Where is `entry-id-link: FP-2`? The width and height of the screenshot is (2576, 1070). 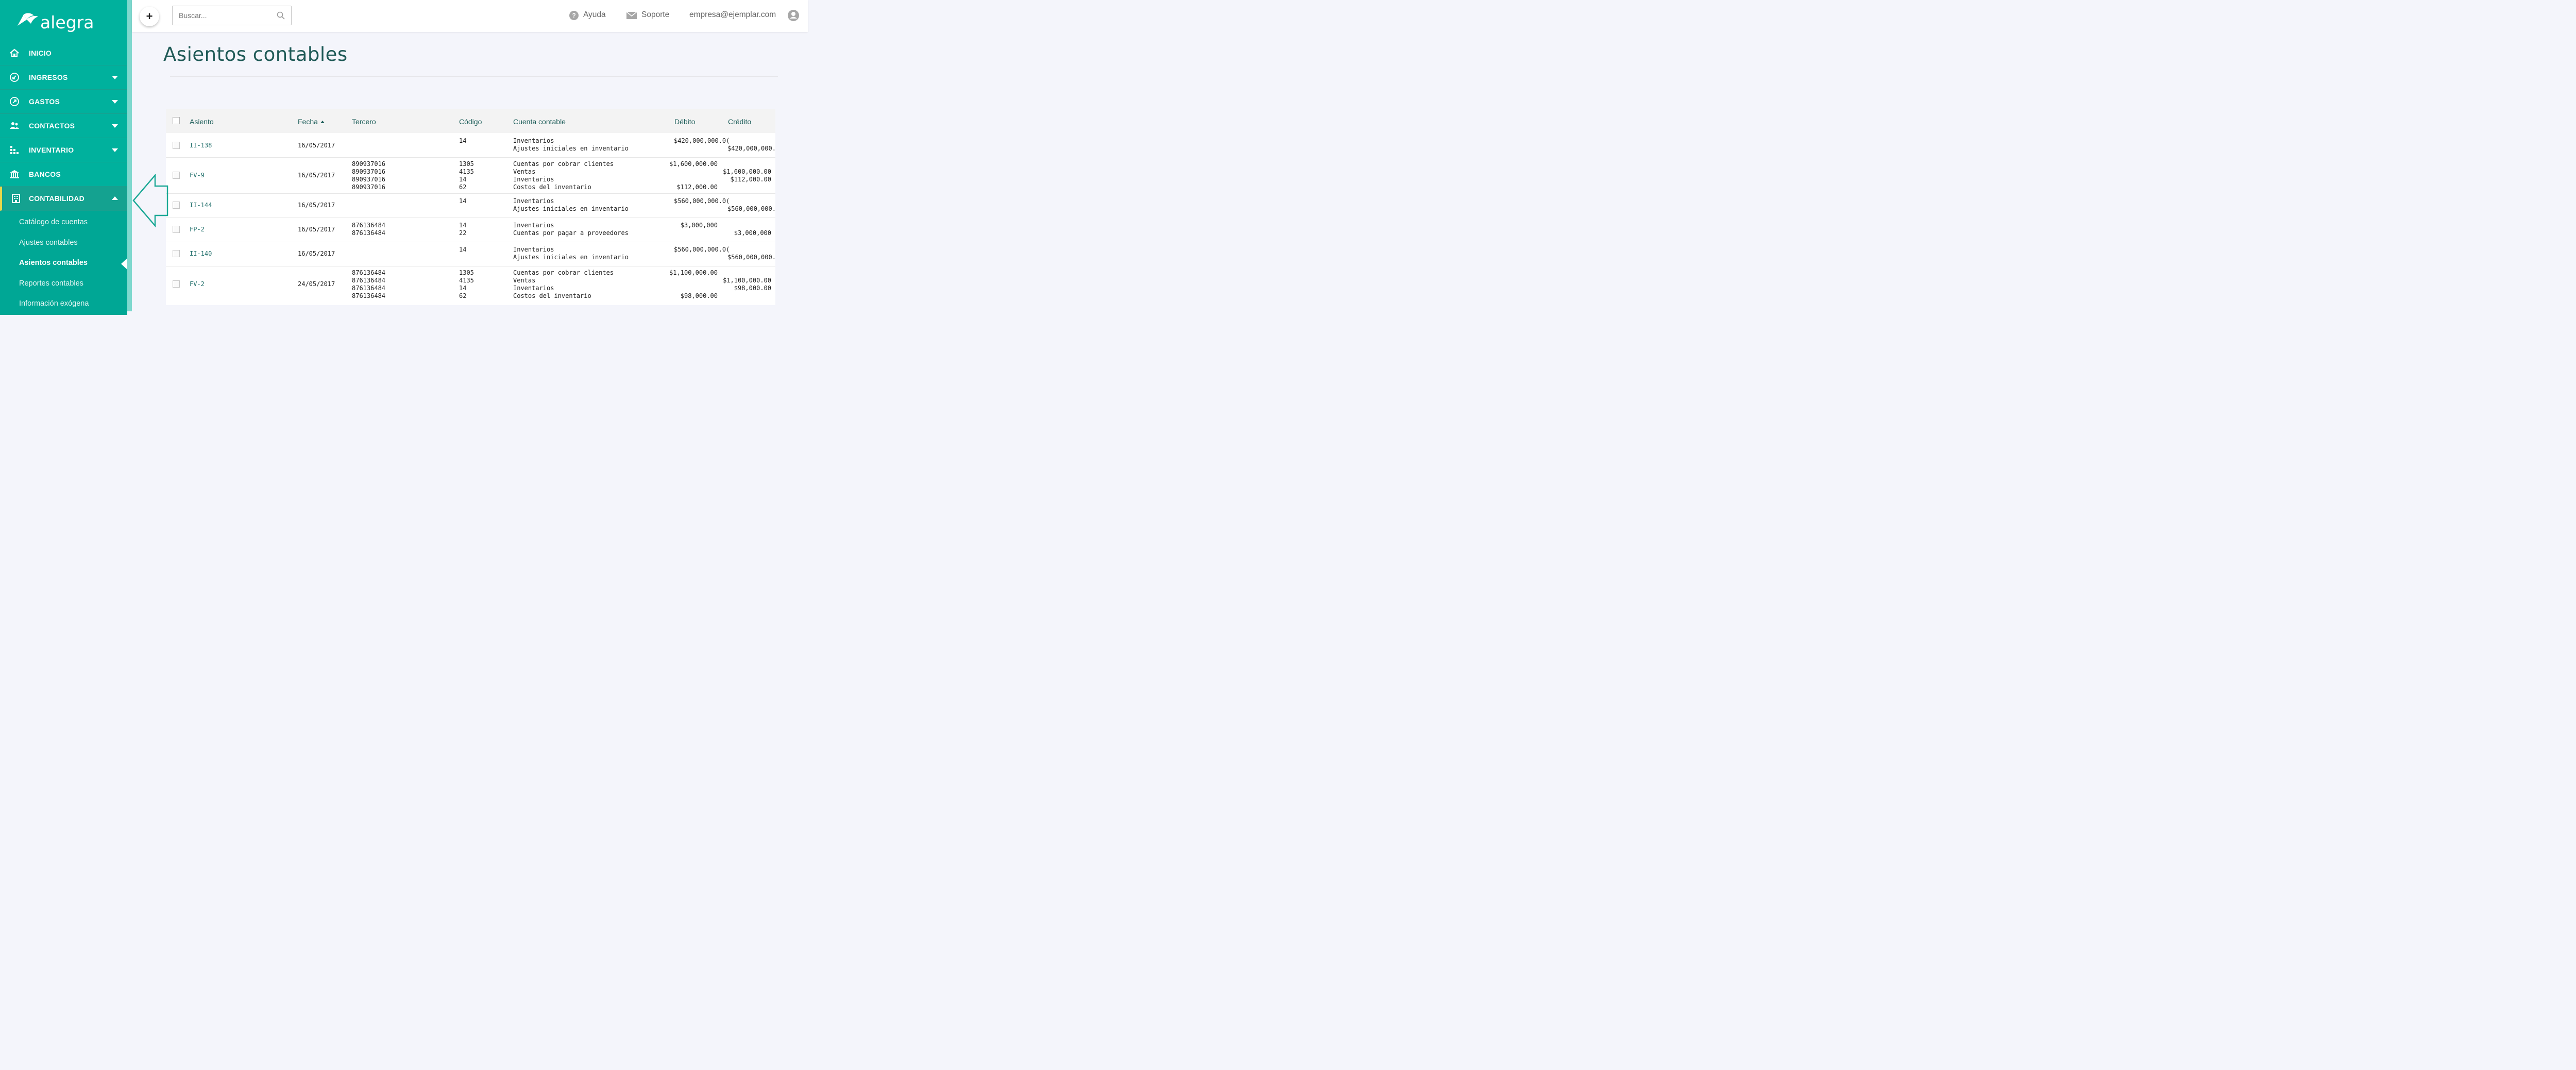
entry-id-link: FP-2 is located at coordinates (197, 229).